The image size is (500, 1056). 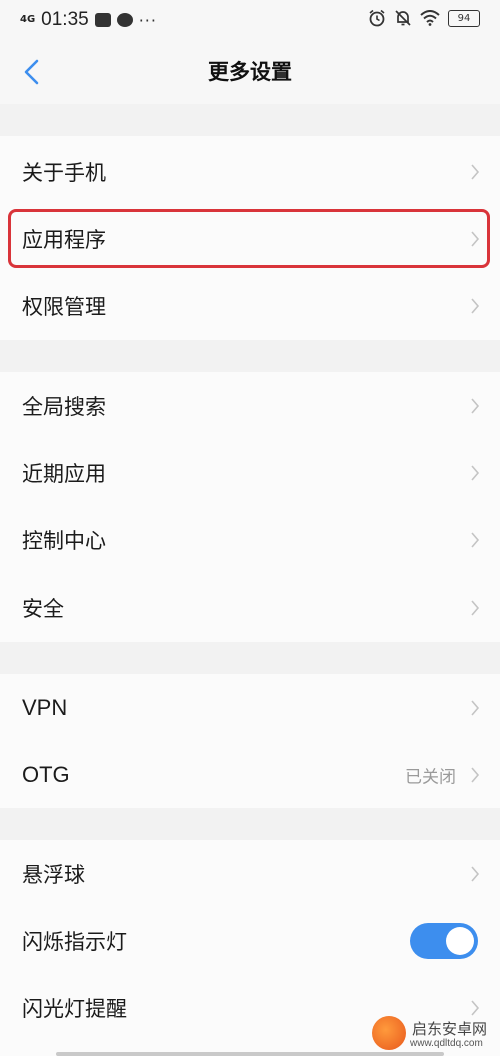 I want to click on item-label: 关于手机, so click(x=64, y=172).